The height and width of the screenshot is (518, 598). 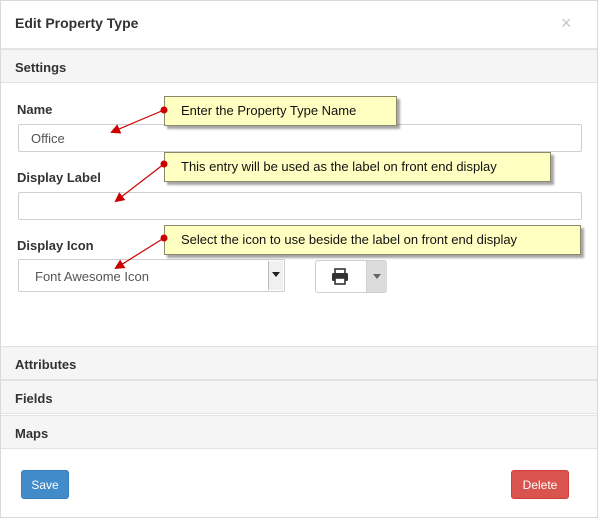 What do you see at coordinates (299, 25) in the screenshot?
I see `dialog-header: Edit Property Type ×` at bounding box center [299, 25].